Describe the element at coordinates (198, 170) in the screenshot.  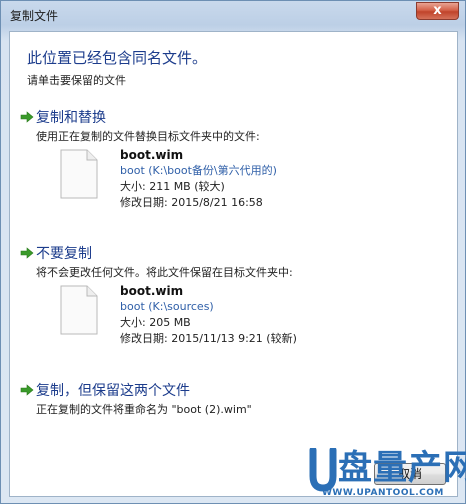
I see `file-path: boot (K:\boot备份\第六代用的)` at that location.